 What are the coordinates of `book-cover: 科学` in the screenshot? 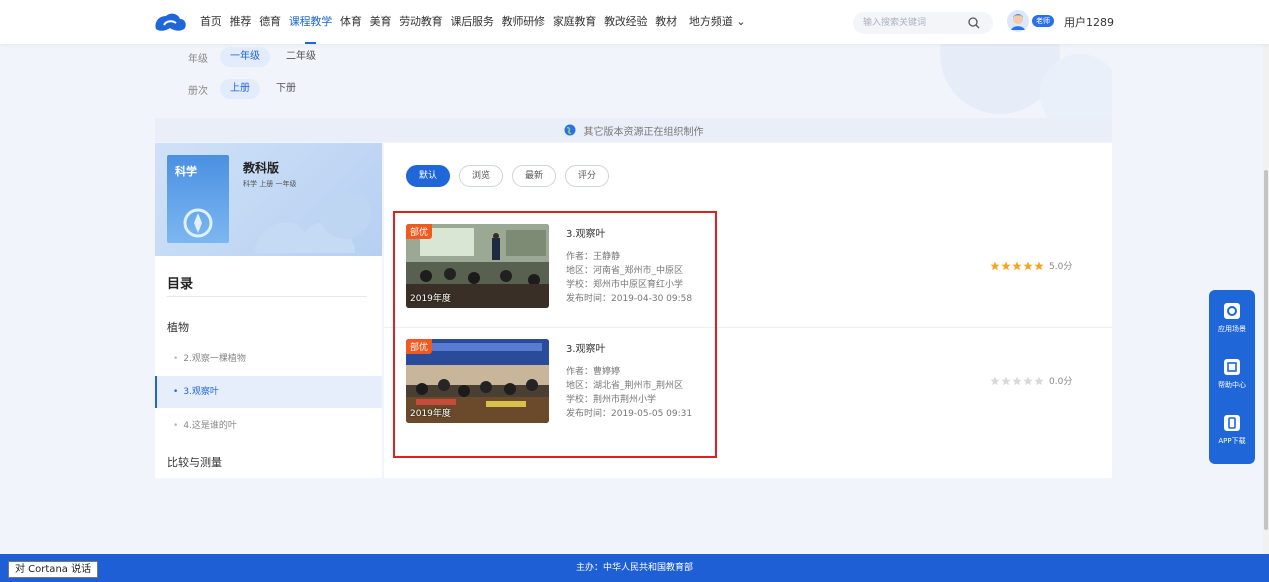 It's located at (198, 199).